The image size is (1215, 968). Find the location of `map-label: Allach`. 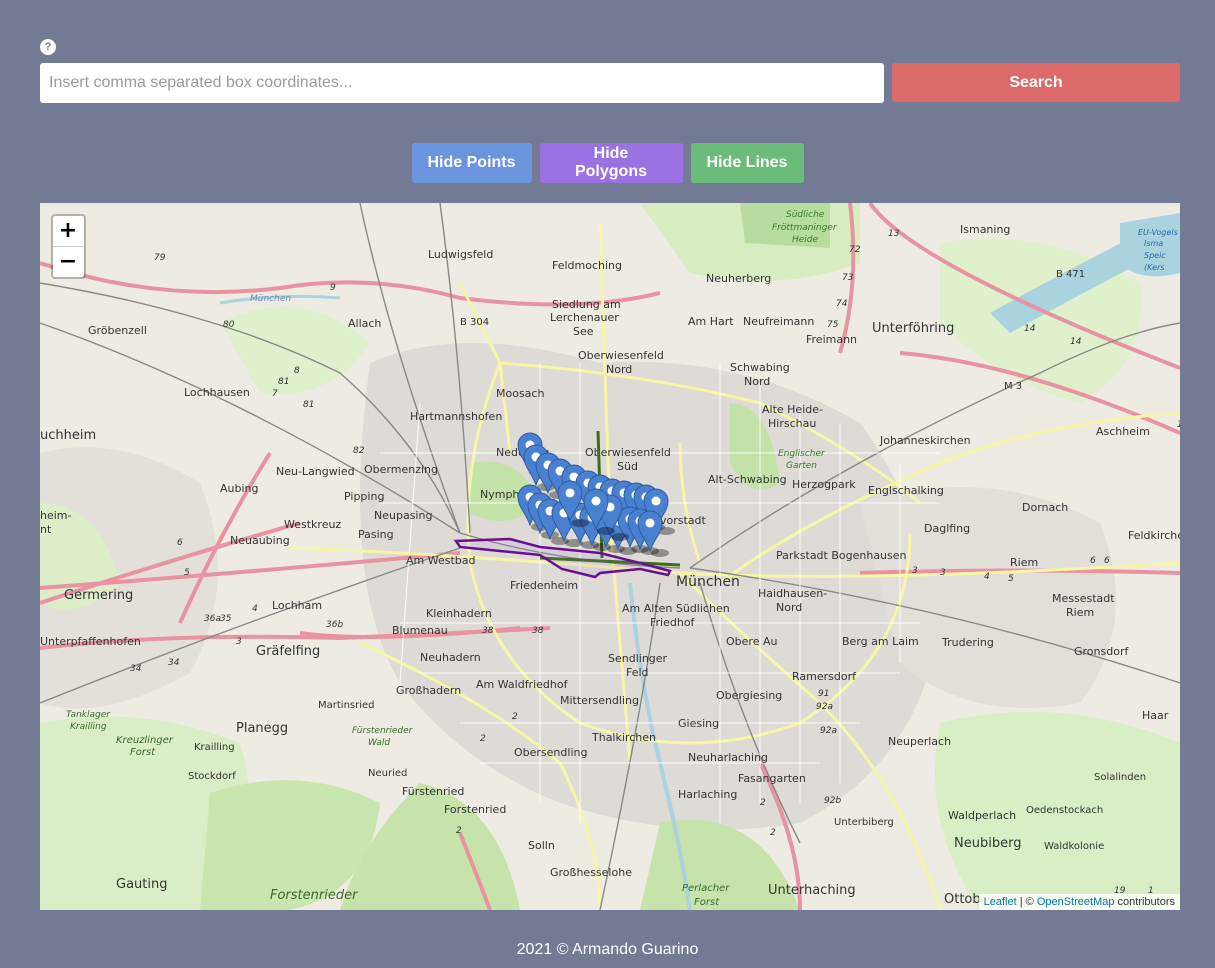

map-label: Allach is located at coordinates (364, 323).